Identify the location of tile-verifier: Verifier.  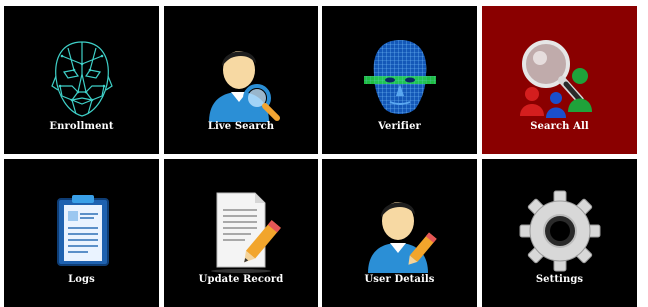
(399, 80).